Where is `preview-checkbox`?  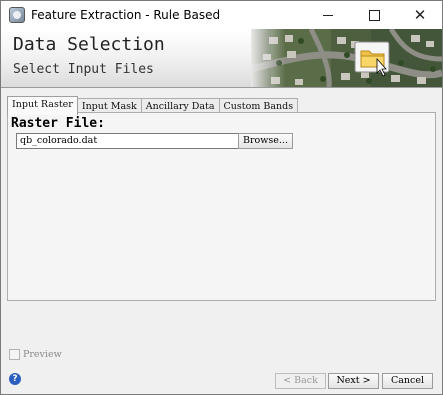
preview-checkbox is located at coordinates (14, 354).